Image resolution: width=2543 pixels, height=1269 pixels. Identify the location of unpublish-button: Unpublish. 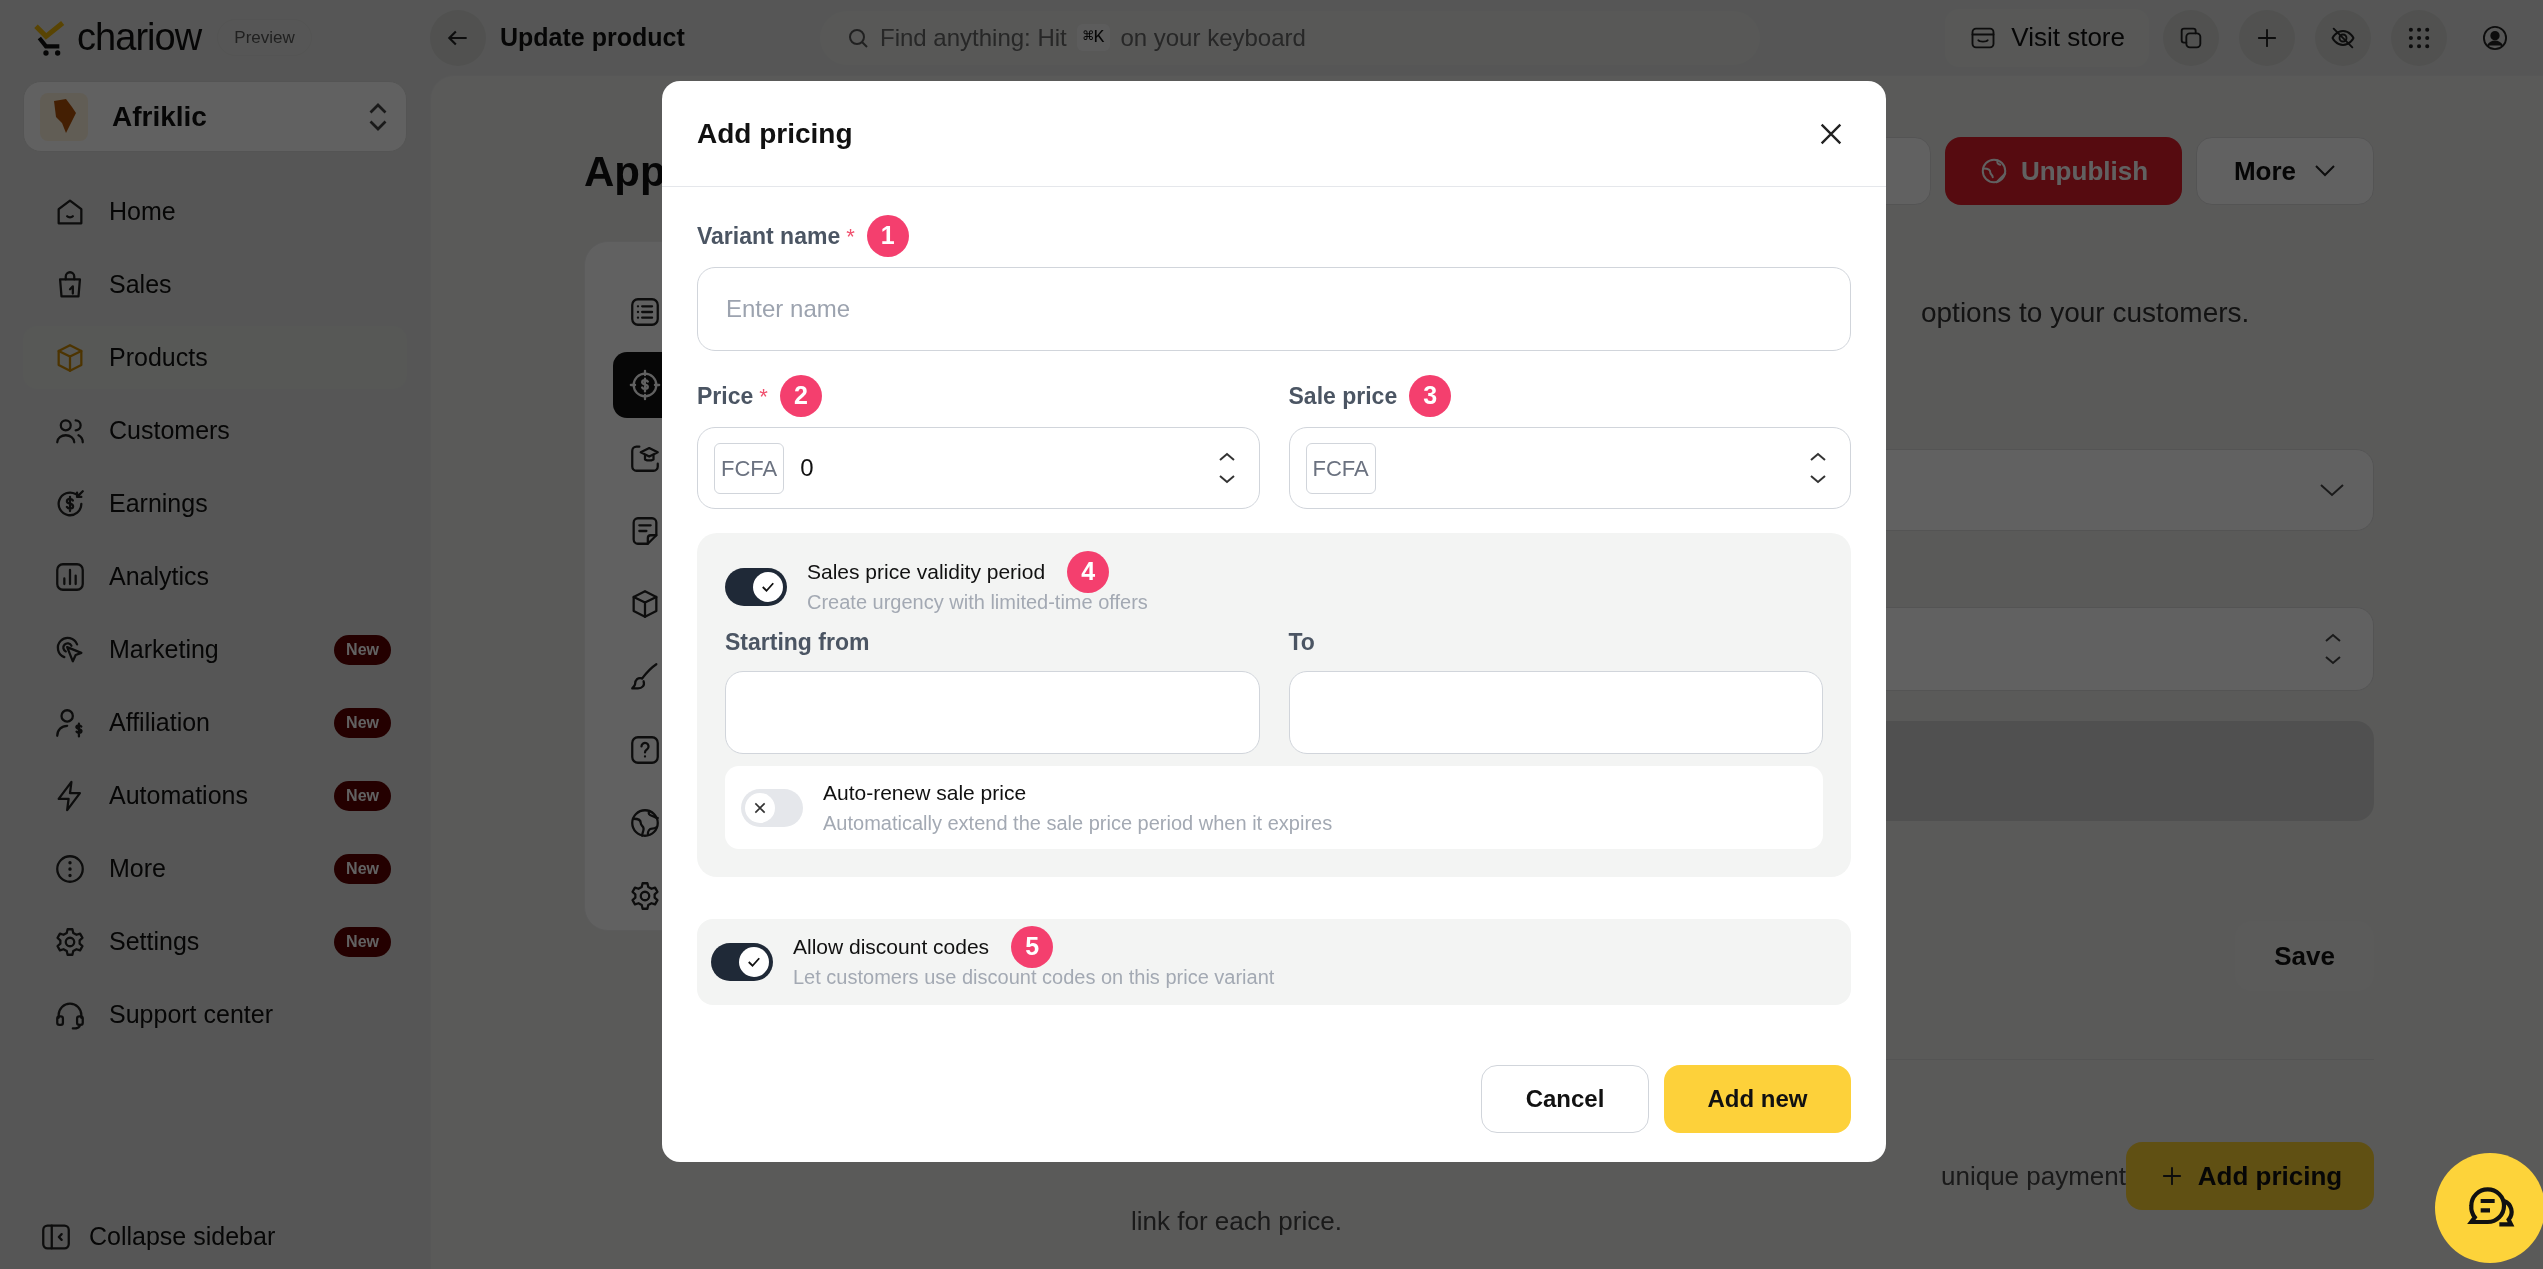
(2063, 171).